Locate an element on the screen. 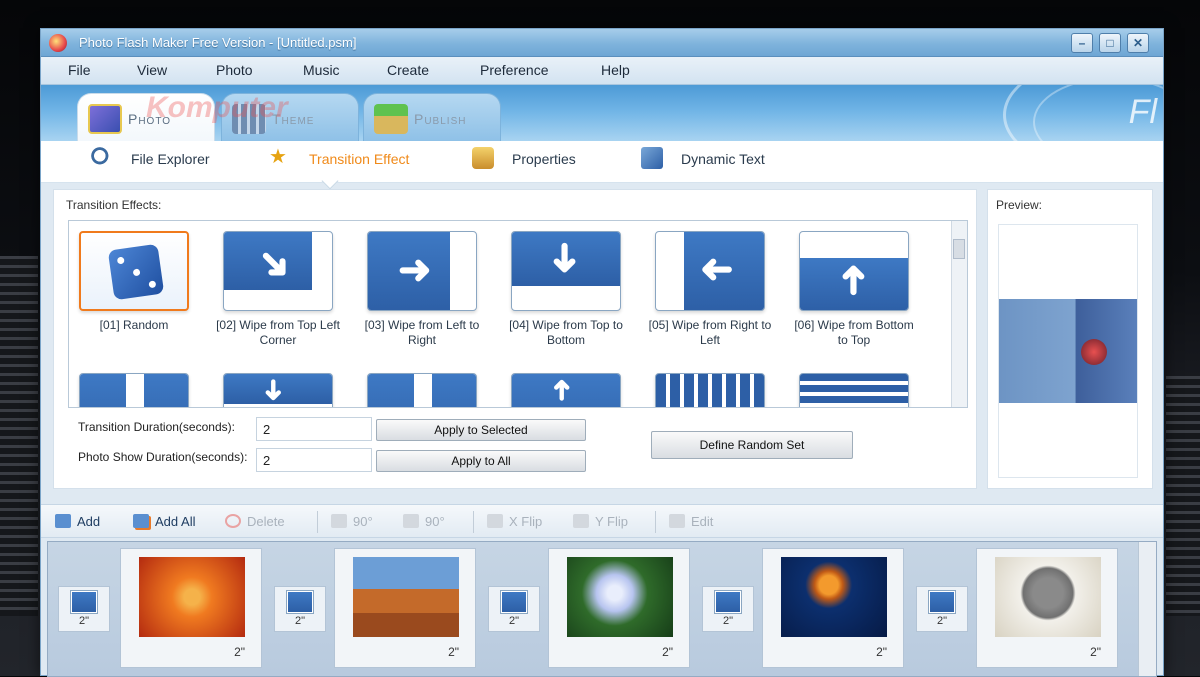 The height and width of the screenshot is (677, 1200). effect-split-diagonal is located at coordinates (422, 385).